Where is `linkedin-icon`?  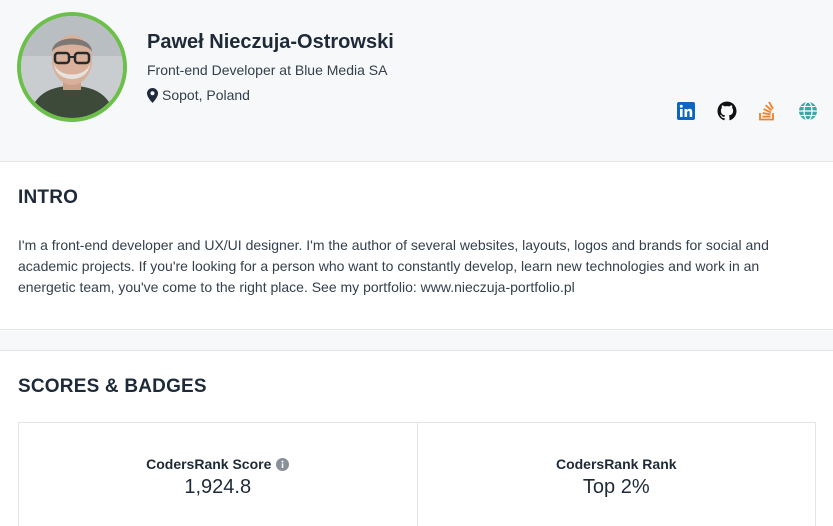 linkedin-icon is located at coordinates (686, 111).